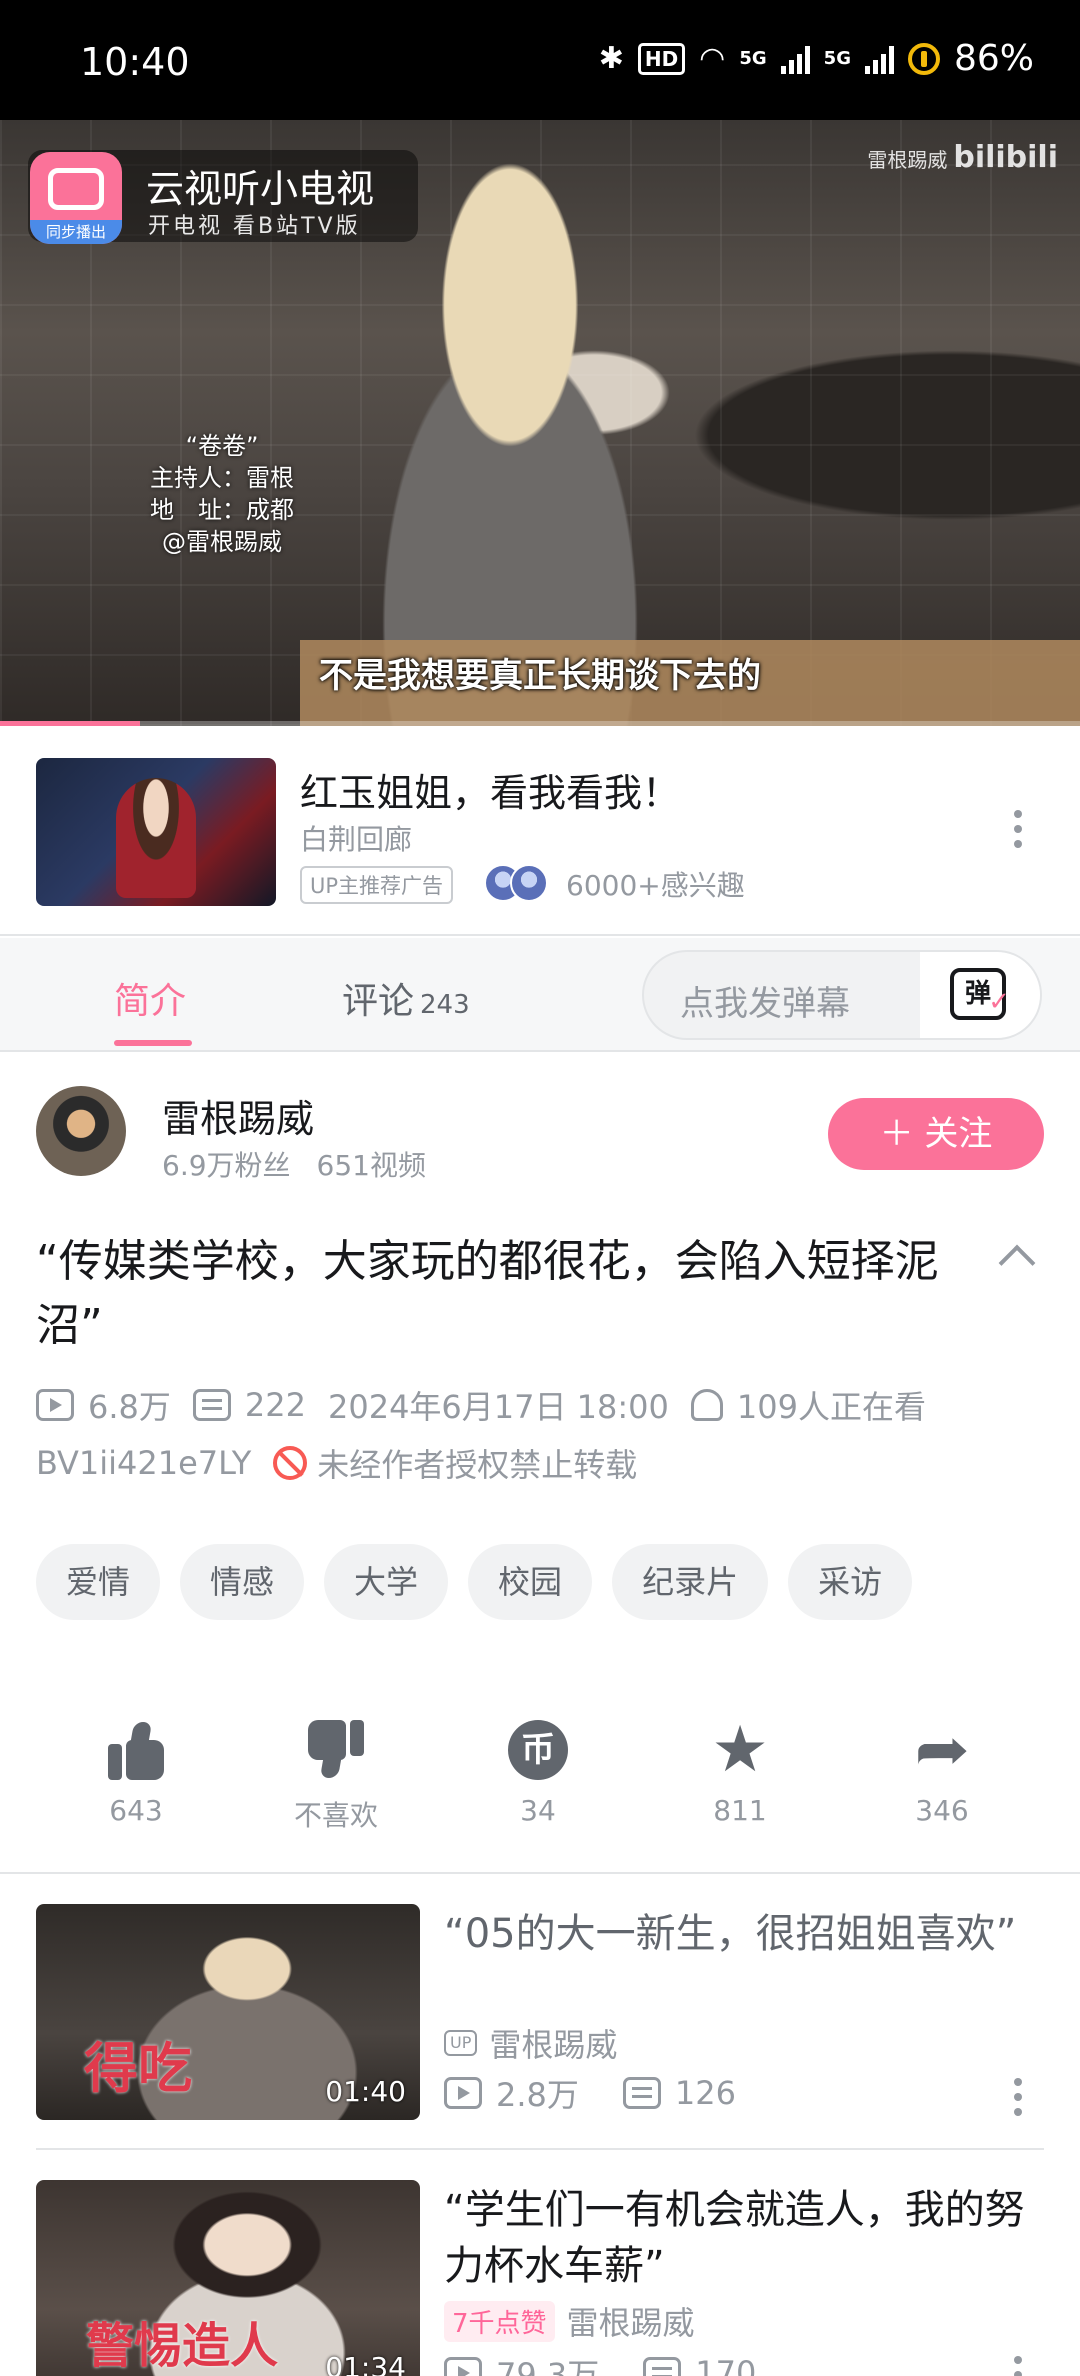  I want to click on network-5g-label: 5G, so click(753, 58).